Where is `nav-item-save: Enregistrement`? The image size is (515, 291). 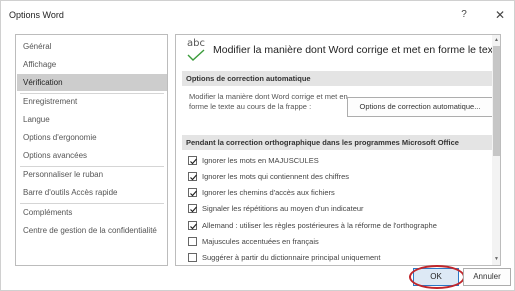
nav-item-save: Enregistrement is located at coordinates (92, 101).